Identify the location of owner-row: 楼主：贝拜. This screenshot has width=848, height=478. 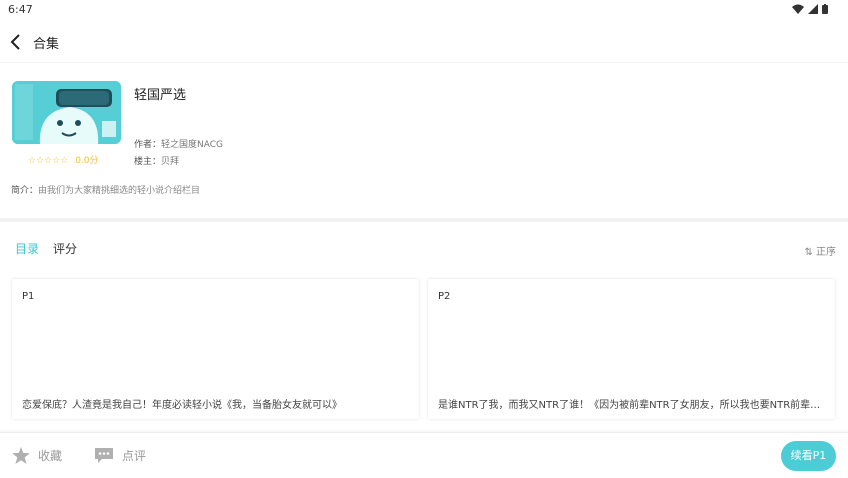
(156, 160).